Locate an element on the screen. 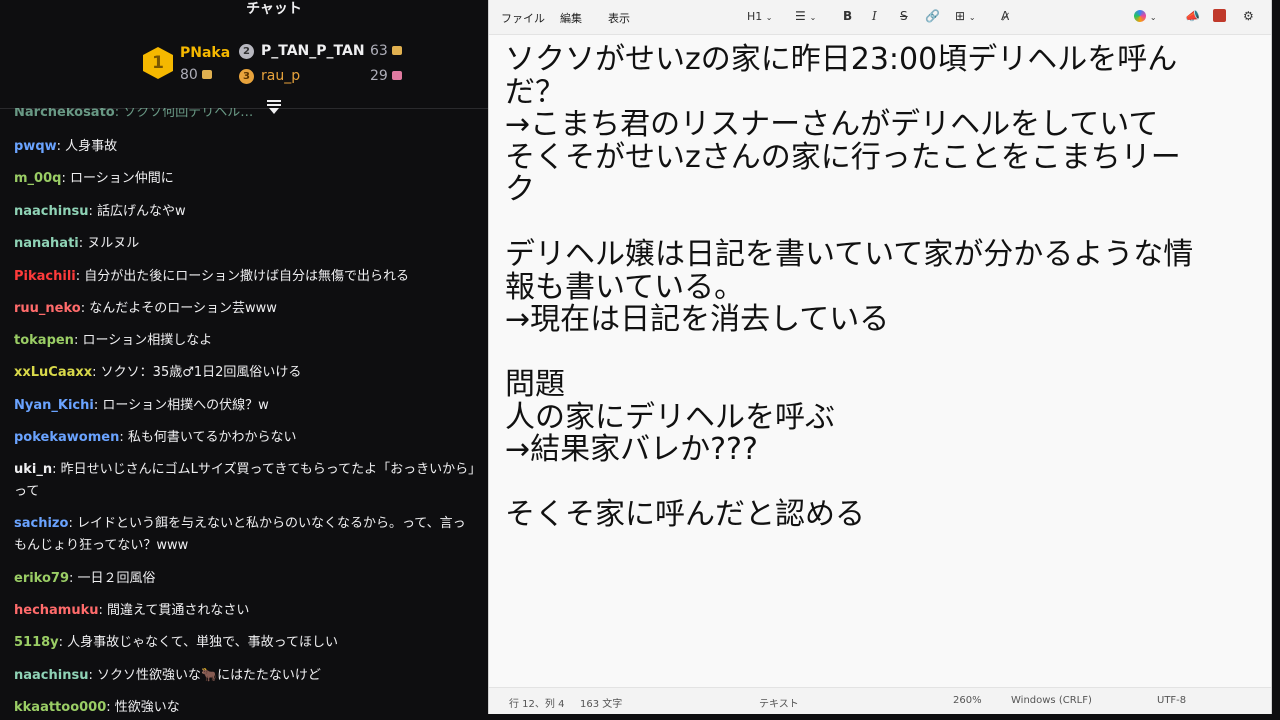 The image size is (1280, 720). chat-message-text: : 私も何書いてるかわからない is located at coordinates (208, 437).